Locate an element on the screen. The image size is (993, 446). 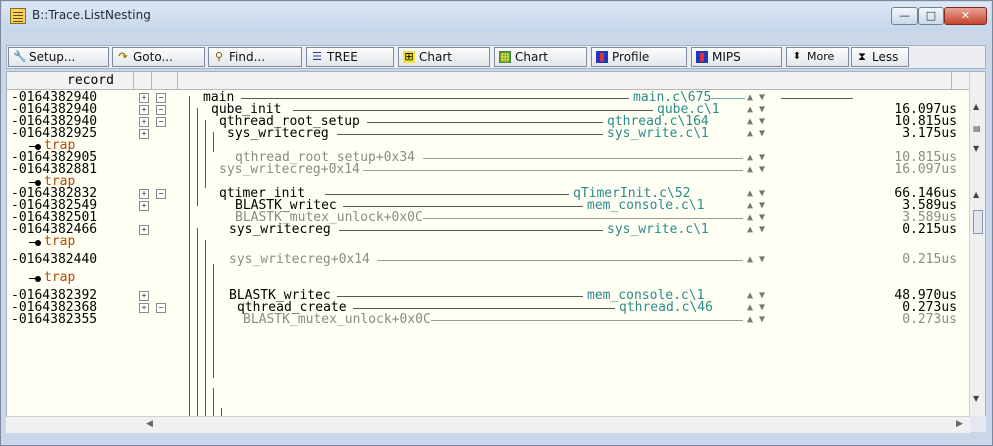
scroll-left-icon: ◀ is located at coordinates (149, 424).